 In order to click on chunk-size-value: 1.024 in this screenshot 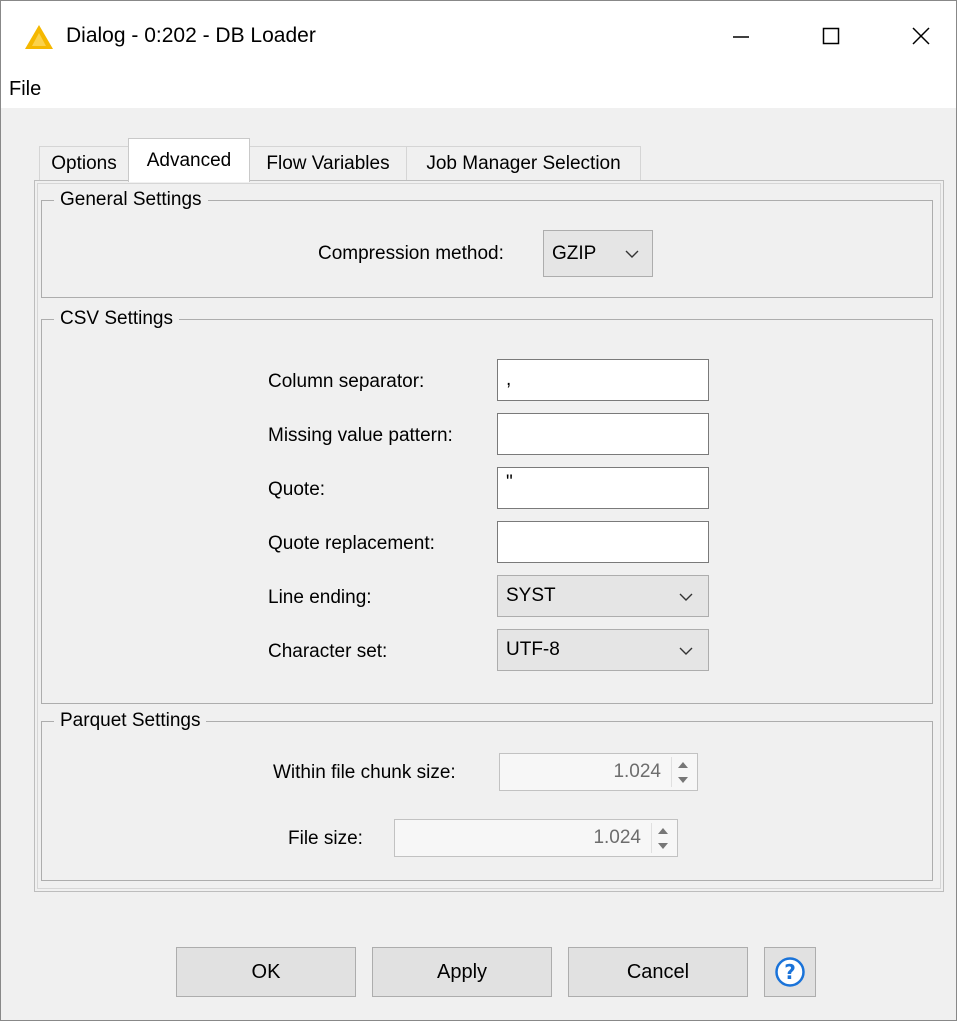, I will do `click(637, 771)`.